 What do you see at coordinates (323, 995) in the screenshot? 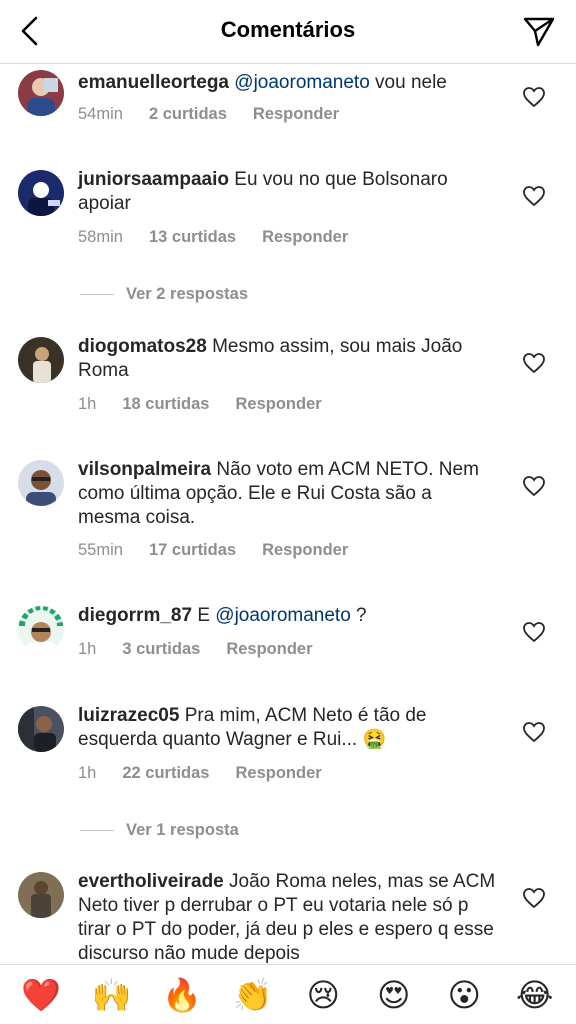
I see `emoji-crying-face: 😢` at bounding box center [323, 995].